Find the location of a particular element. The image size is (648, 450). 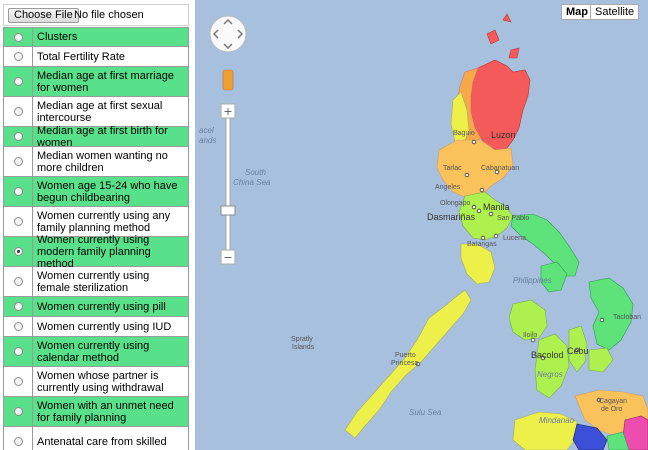

south-china-sea-label-2: China Sea is located at coordinates (252, 182).